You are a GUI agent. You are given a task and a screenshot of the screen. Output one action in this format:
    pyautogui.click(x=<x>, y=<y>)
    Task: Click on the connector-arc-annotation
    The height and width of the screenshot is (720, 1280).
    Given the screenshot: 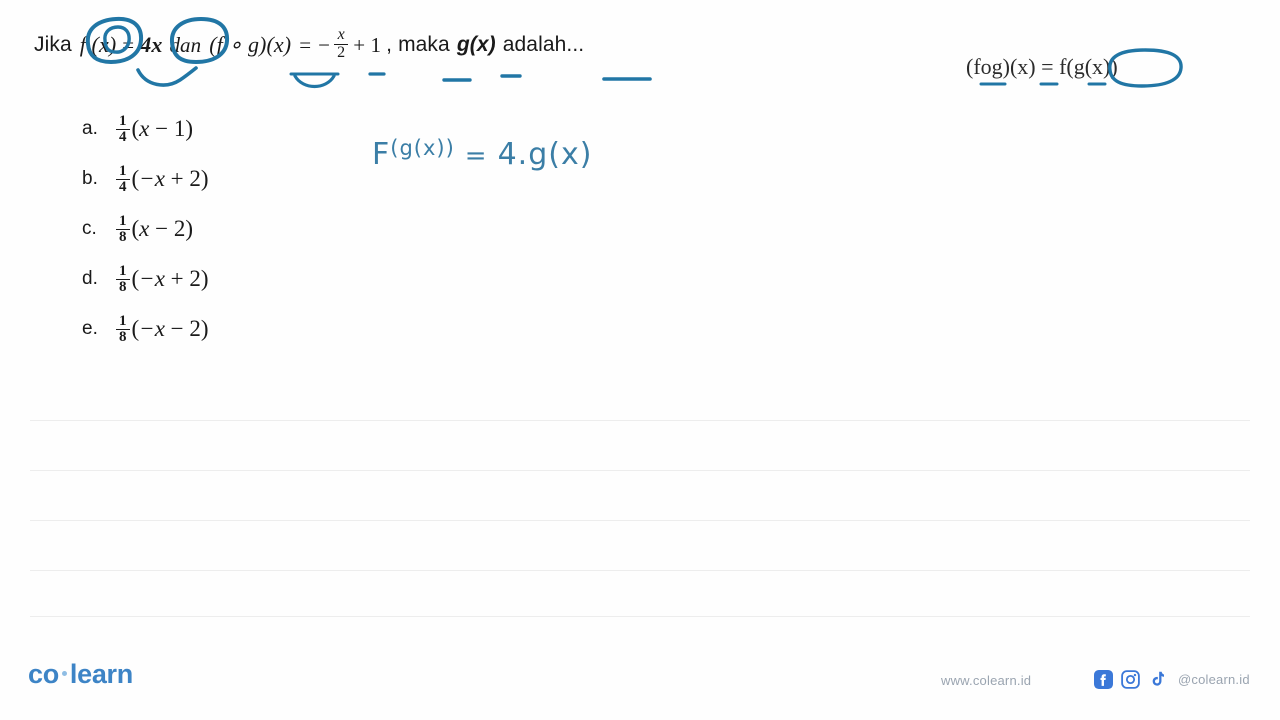 What is the action you would take?
    pyautogui.click(x=167, y=76)
    